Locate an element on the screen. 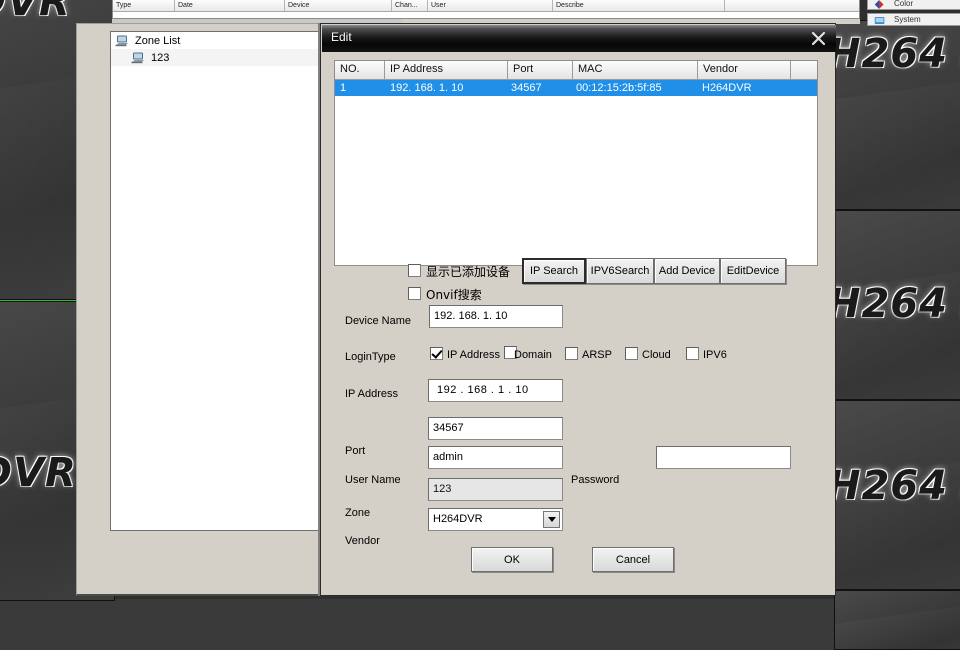 The image size is (960, 650). login-type-ipv6-checkbox is located at coordinates (692, 353).